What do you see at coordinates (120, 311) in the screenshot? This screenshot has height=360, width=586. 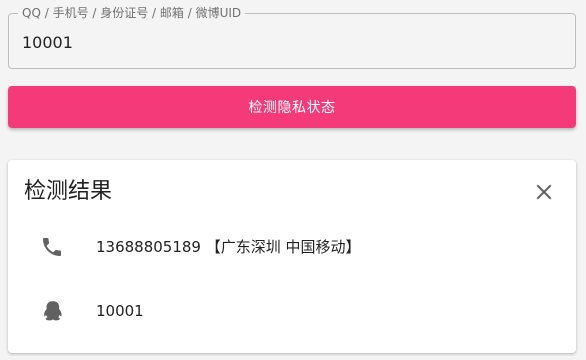 I see `result-qq-text: 10001` at bounding box center [120, 311].